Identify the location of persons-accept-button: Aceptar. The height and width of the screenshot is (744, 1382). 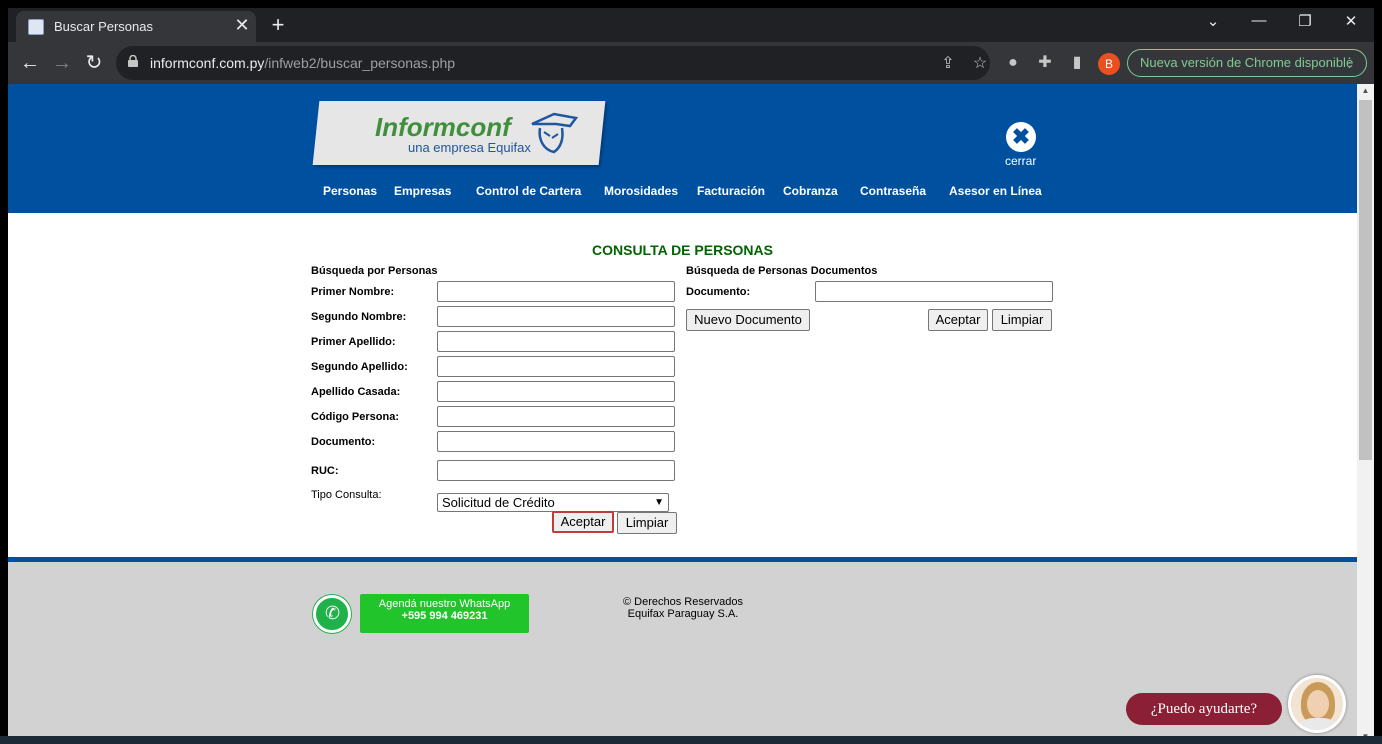
(583, 522).